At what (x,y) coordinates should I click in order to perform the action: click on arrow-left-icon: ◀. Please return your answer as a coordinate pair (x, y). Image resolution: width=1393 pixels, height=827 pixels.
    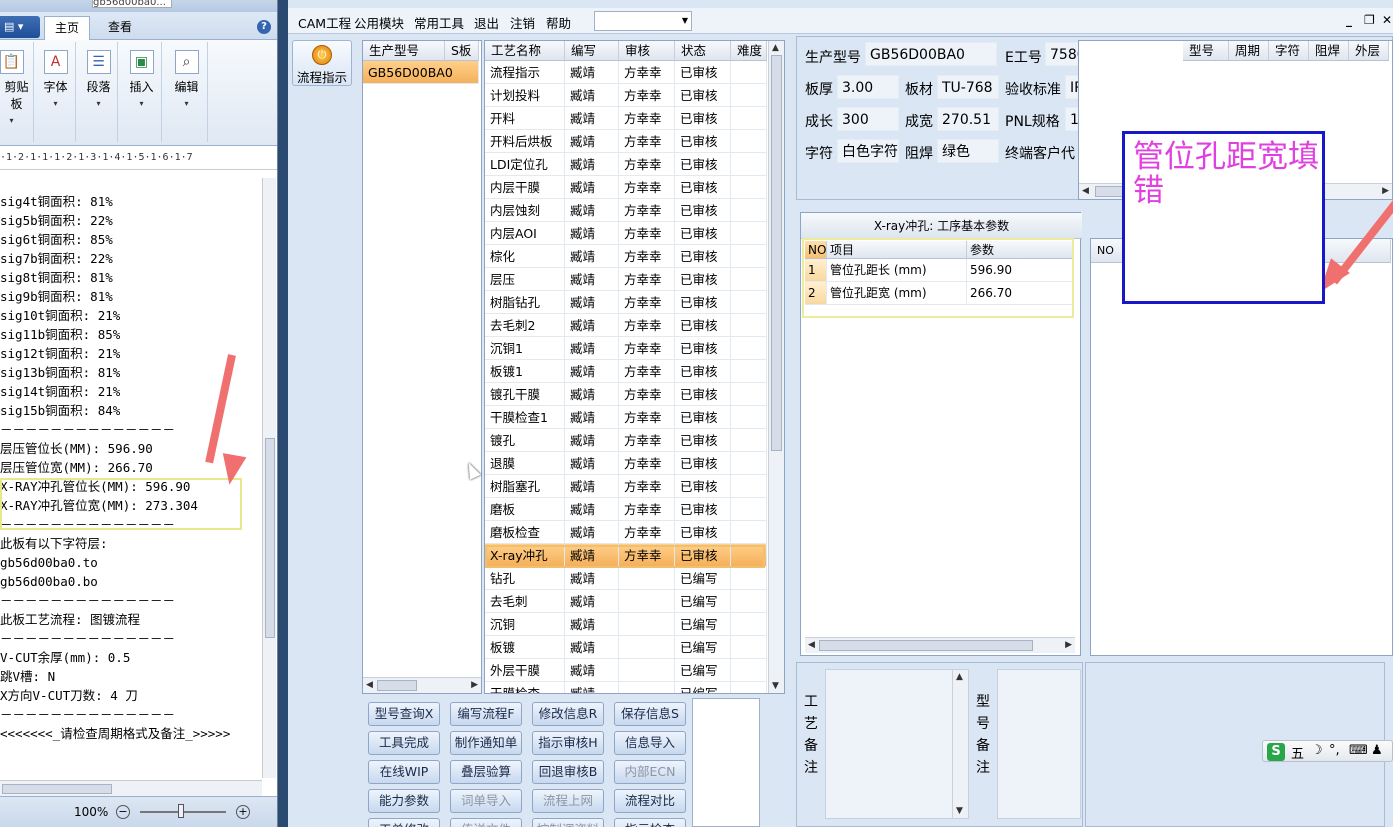
    Looking at the image, I should click on (369, 685).